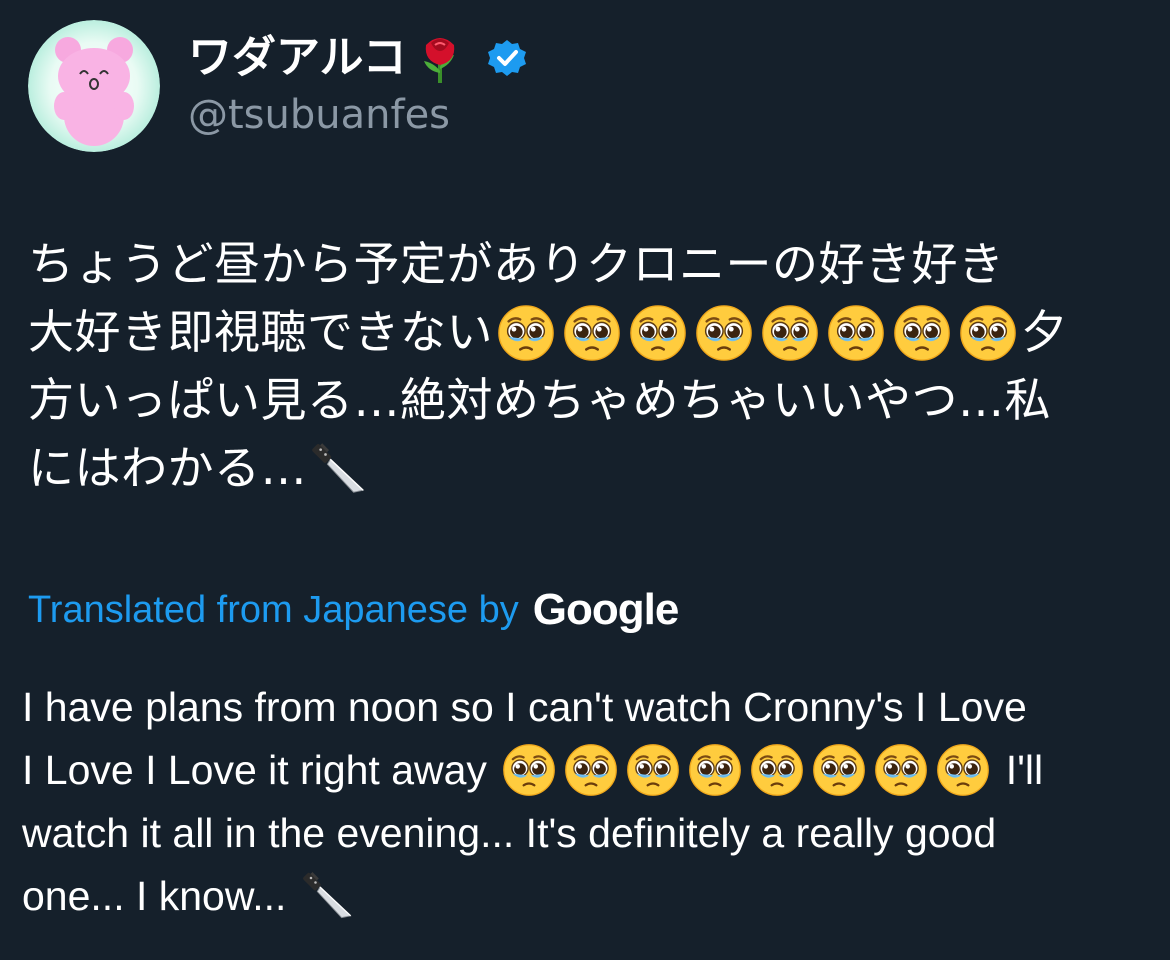 Image resolution: width=1170 pixels, height=960 pixels. What do you see at coordinates (516, 264) in the screenshot?
I see `text-segment: ちょうど昼から予定がありクロニーの好き好き` at bounding box center [516, 264].